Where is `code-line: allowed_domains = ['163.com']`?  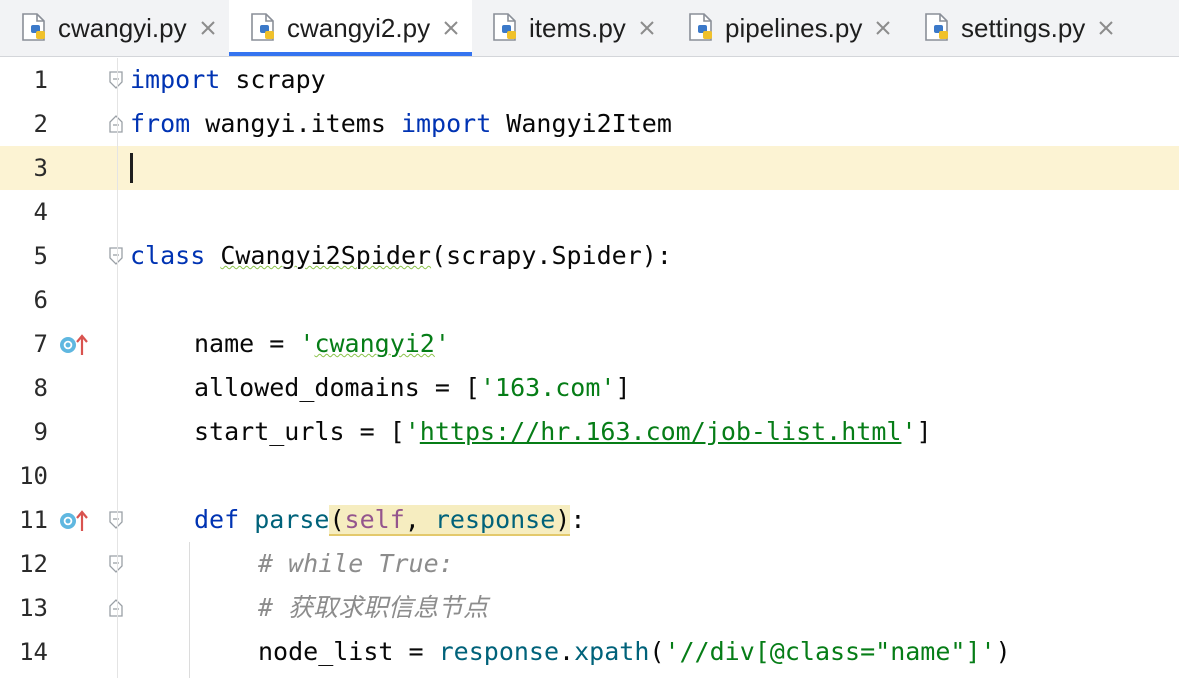
code-line: allowed_domains = ['163.com'] is located at coordinates (412, 388).